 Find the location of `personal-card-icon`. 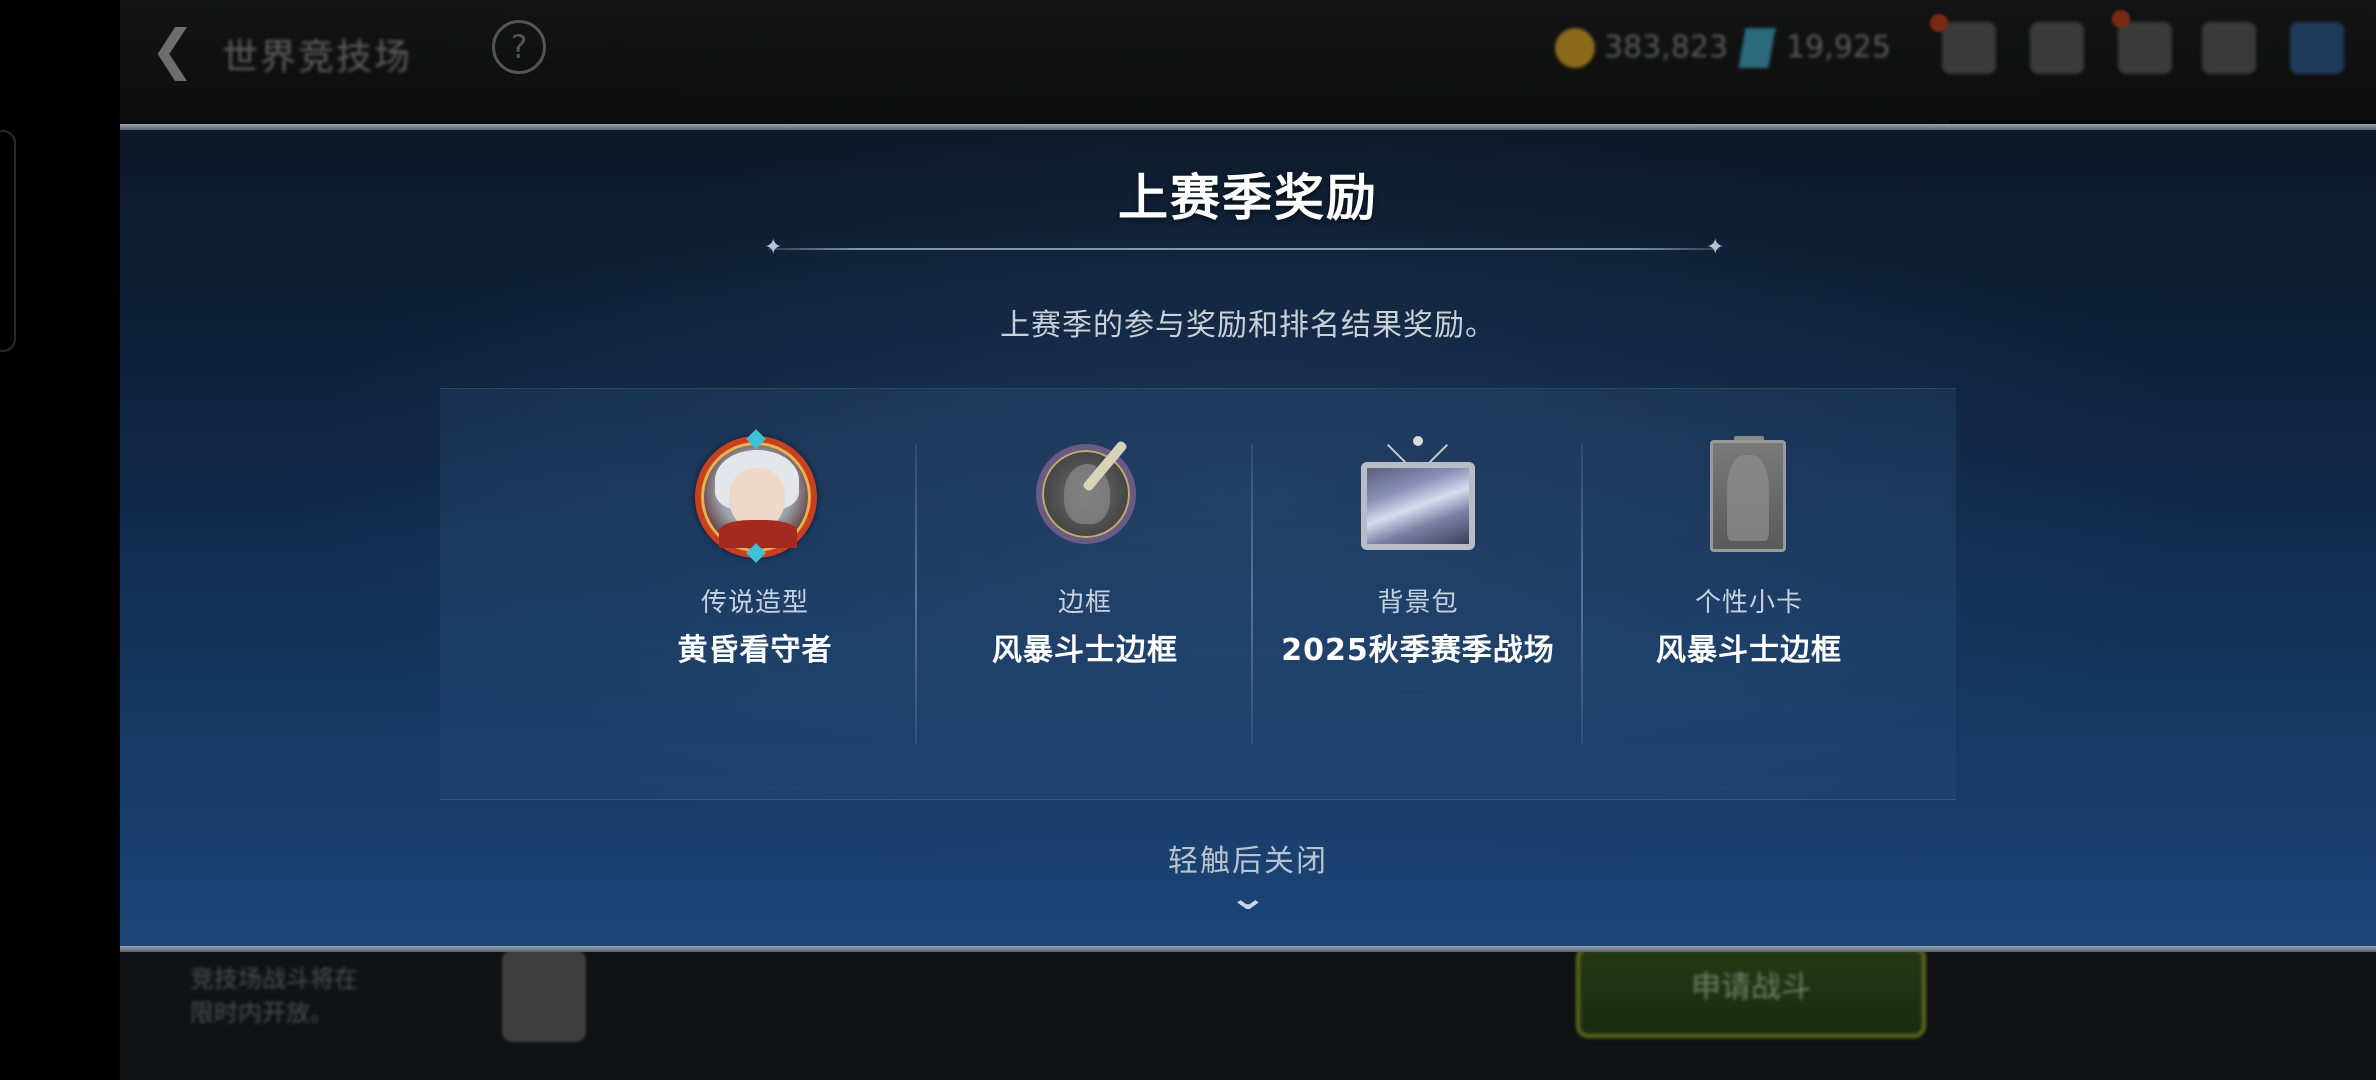

personal-card-icon is located at coordinates (1748, 496).